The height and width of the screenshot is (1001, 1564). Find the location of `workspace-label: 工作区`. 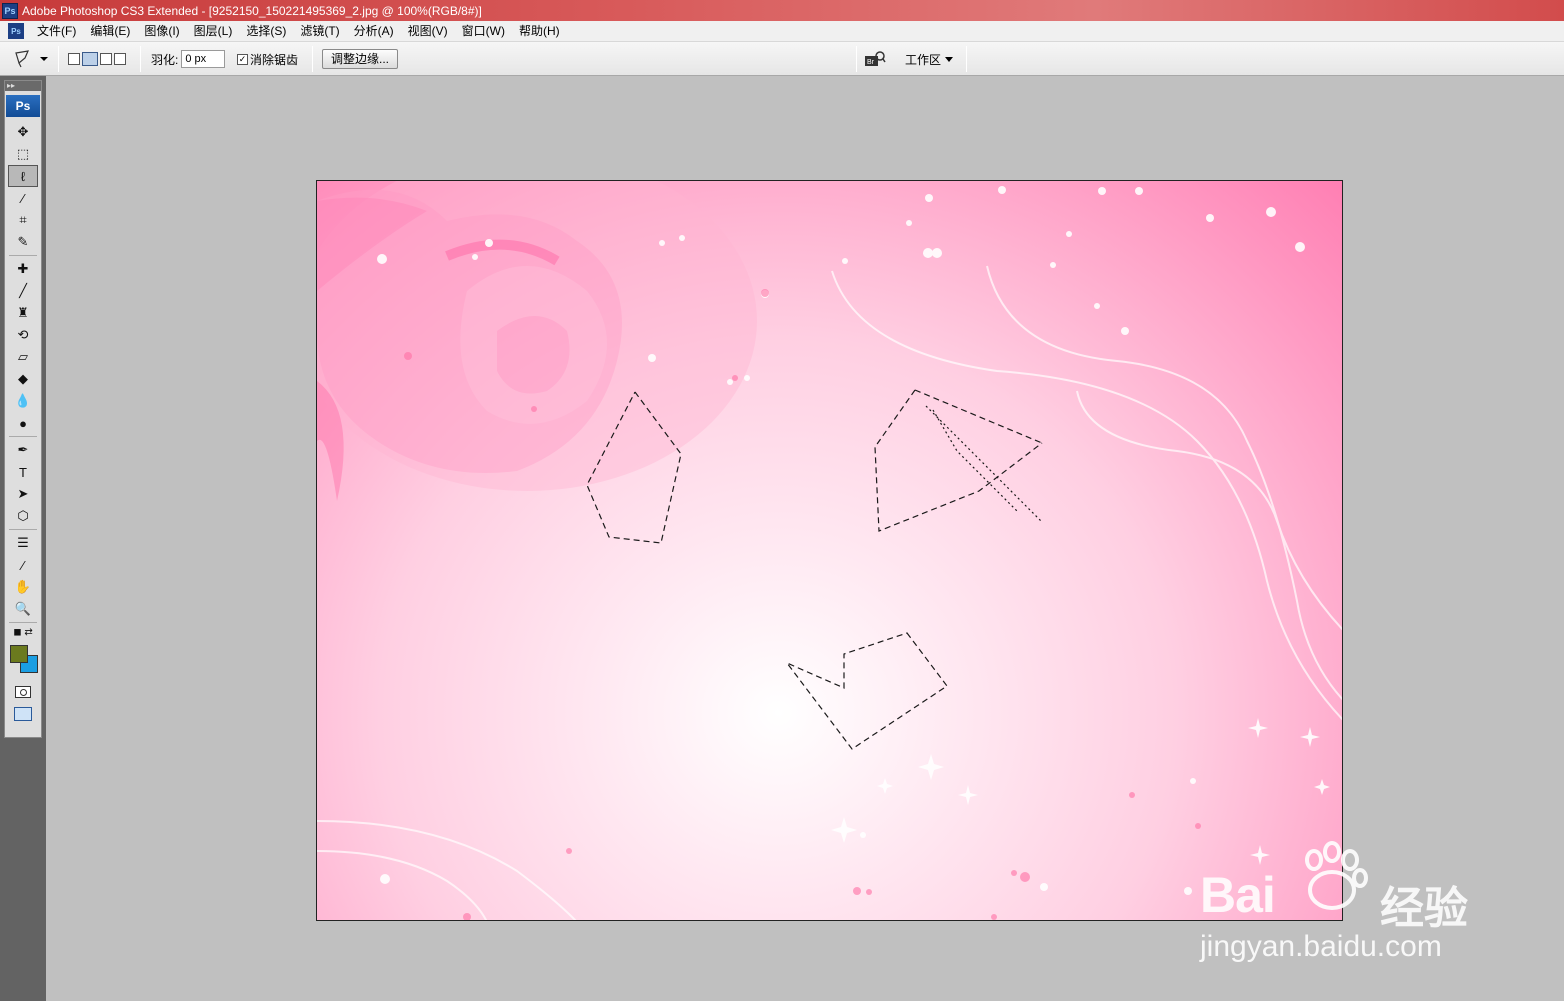

workspace-label: 工作区 is located at coordinates (923, 59).